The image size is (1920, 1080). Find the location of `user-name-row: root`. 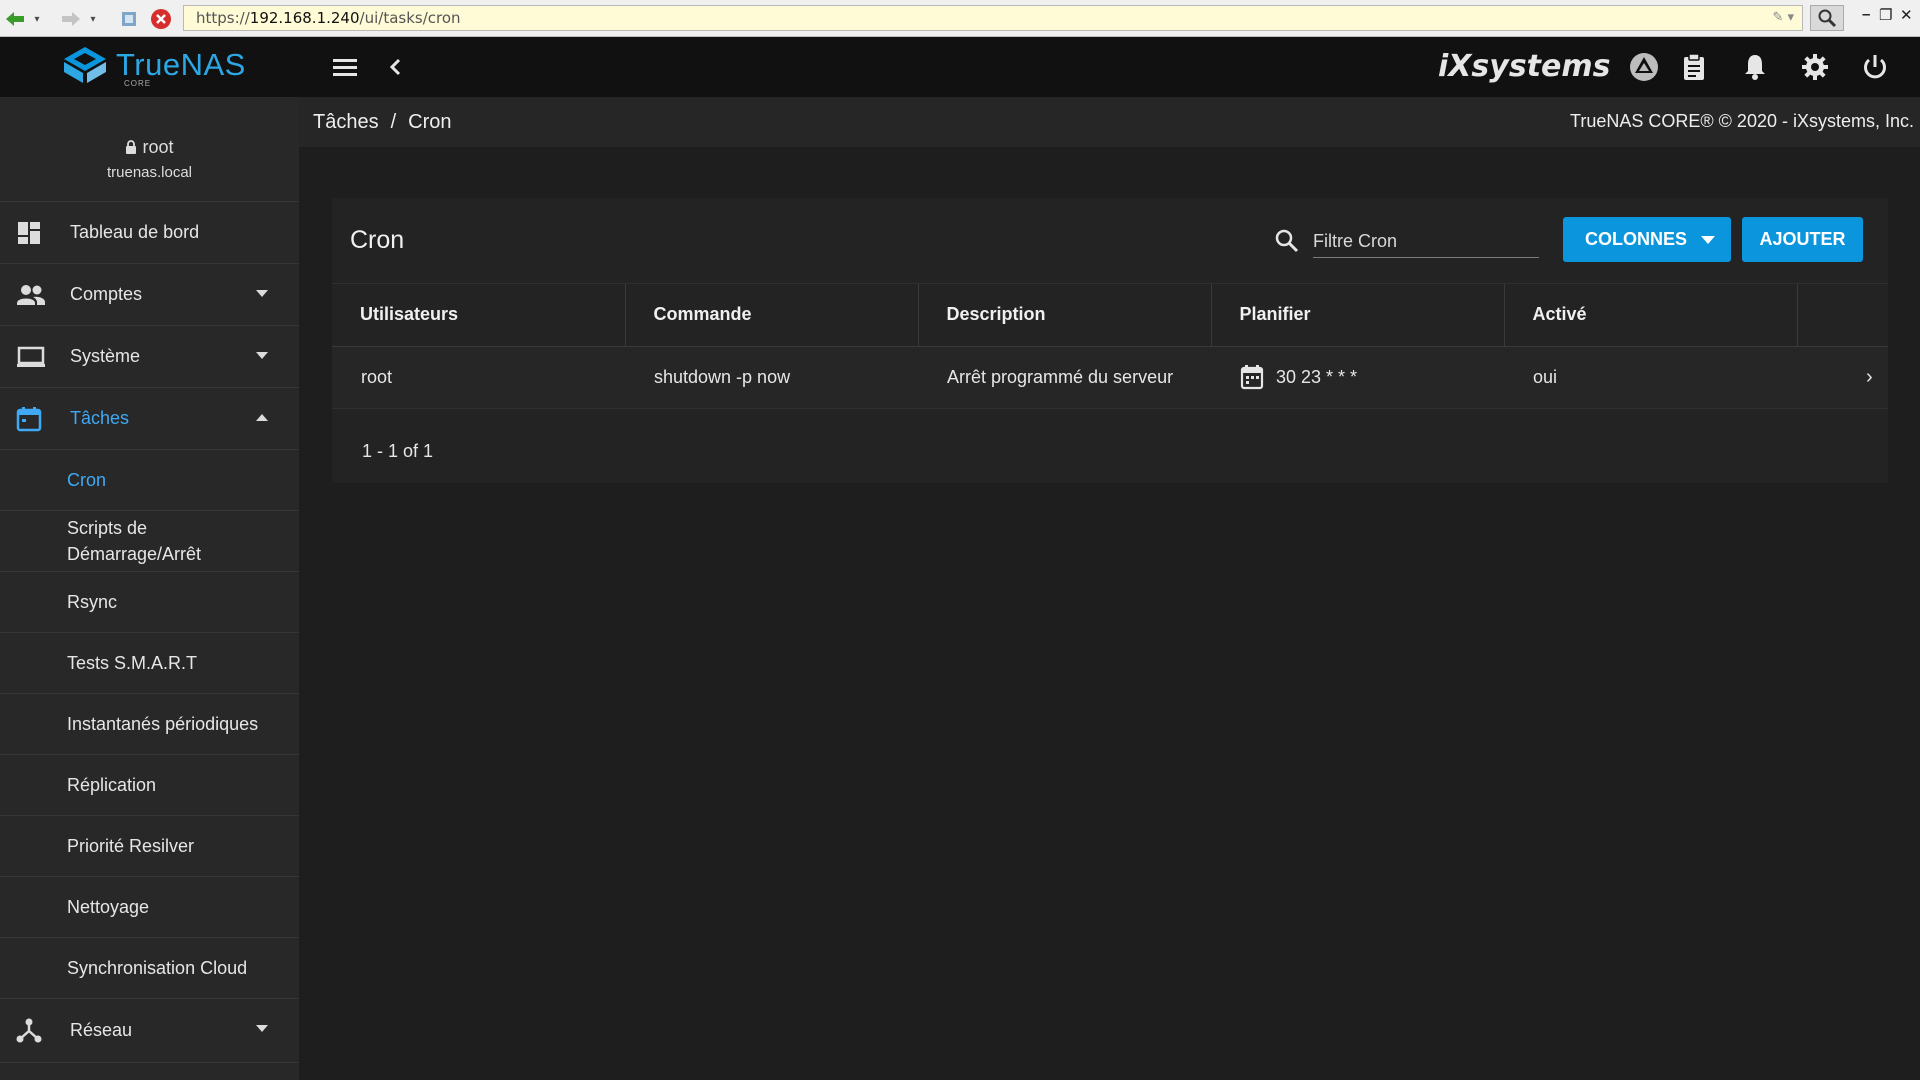

user-name-row: root is located at coordinates (149, 147).